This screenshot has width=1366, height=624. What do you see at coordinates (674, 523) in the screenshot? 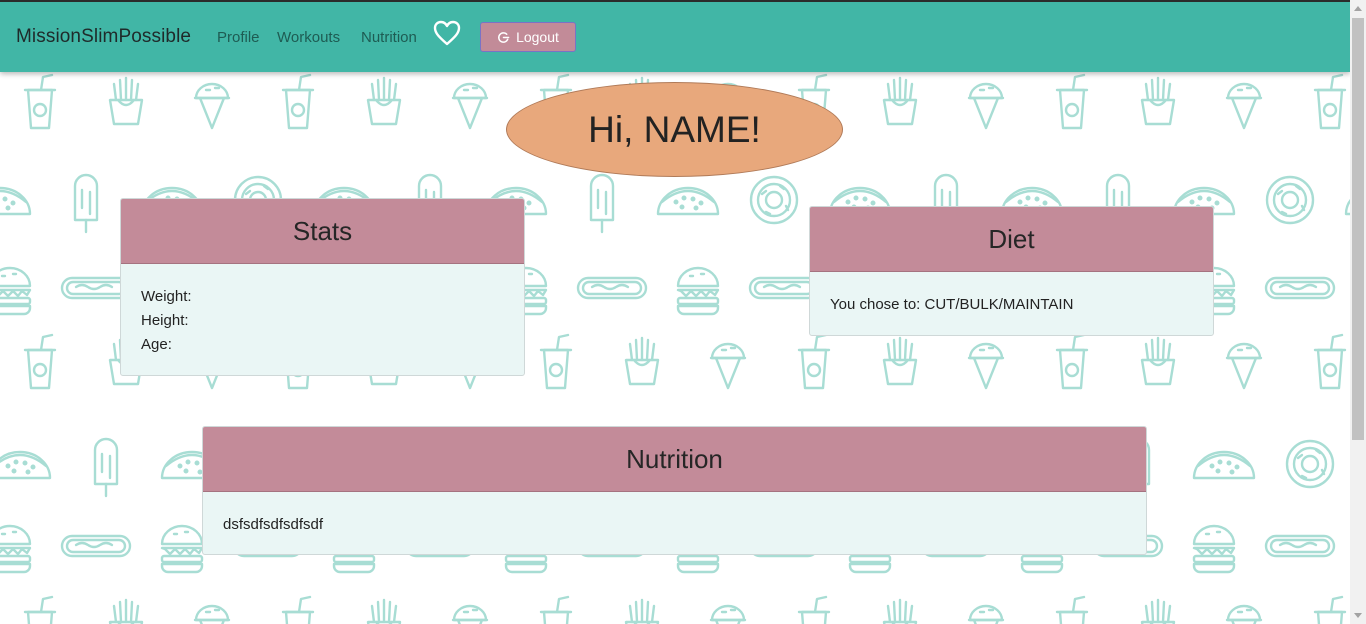
I see `nutrition-card-body: dsfsdfsdfsdfsdf` at bounding box center [674, 523].